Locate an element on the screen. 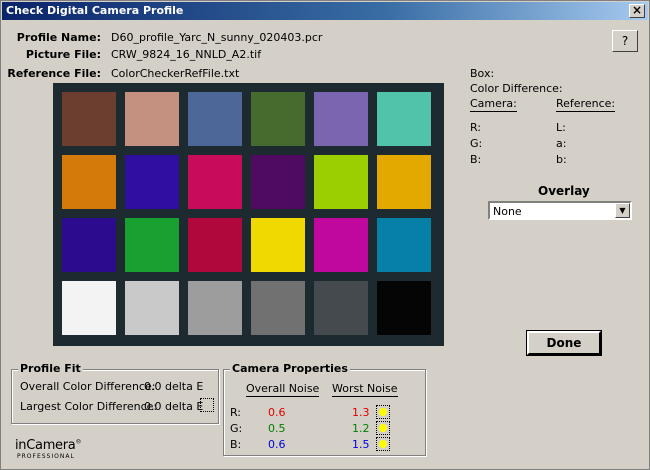 The width and height of the screenshot is (650, 470). reference-row-b: b: is located at coordinates (561, 159).